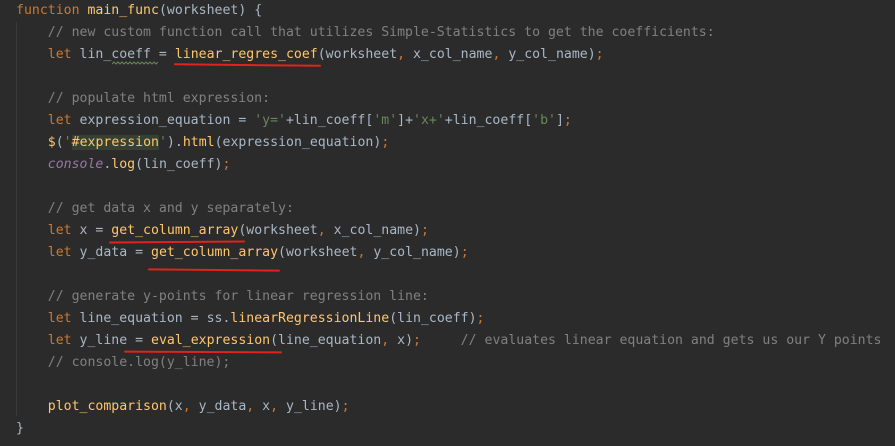 Image resolution: width=895 pixels, height=446 pixels. I want to click on code-token: linear_regres_coef, so click(246, 54).